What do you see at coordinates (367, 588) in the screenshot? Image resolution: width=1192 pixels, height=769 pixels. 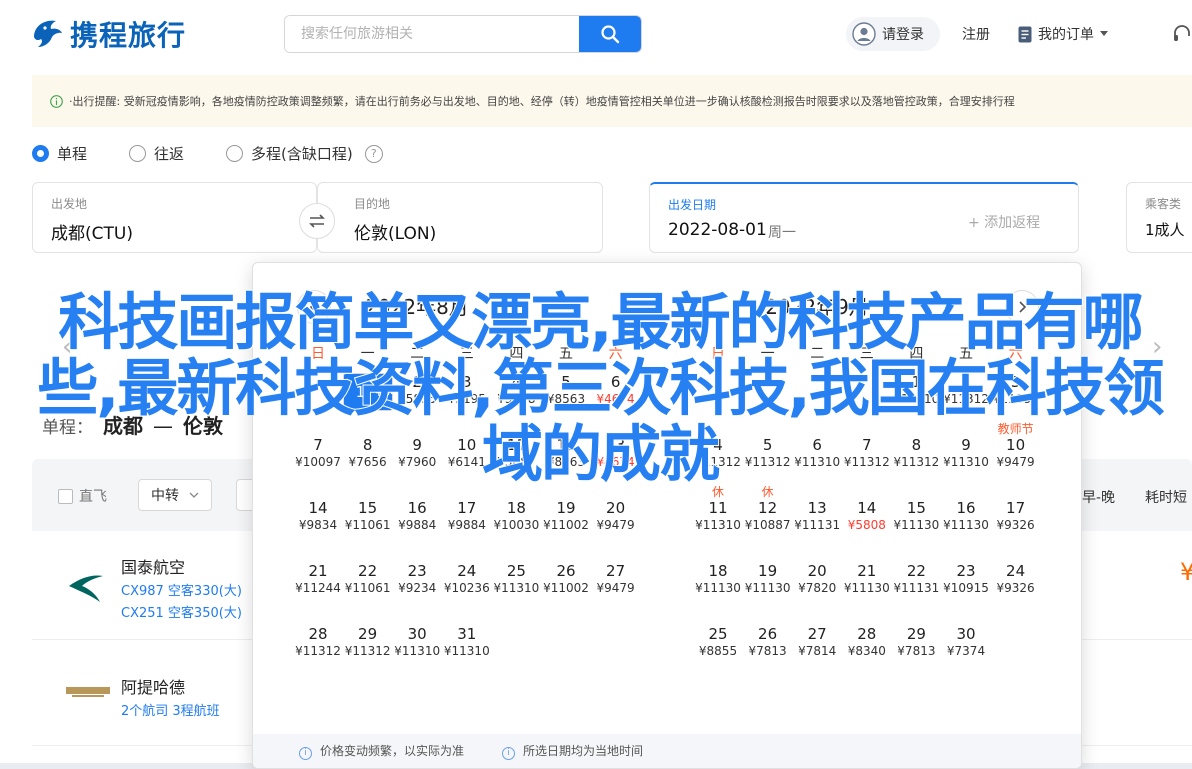 I see `day-price: ¥11061` at bounding box center [367, 588].